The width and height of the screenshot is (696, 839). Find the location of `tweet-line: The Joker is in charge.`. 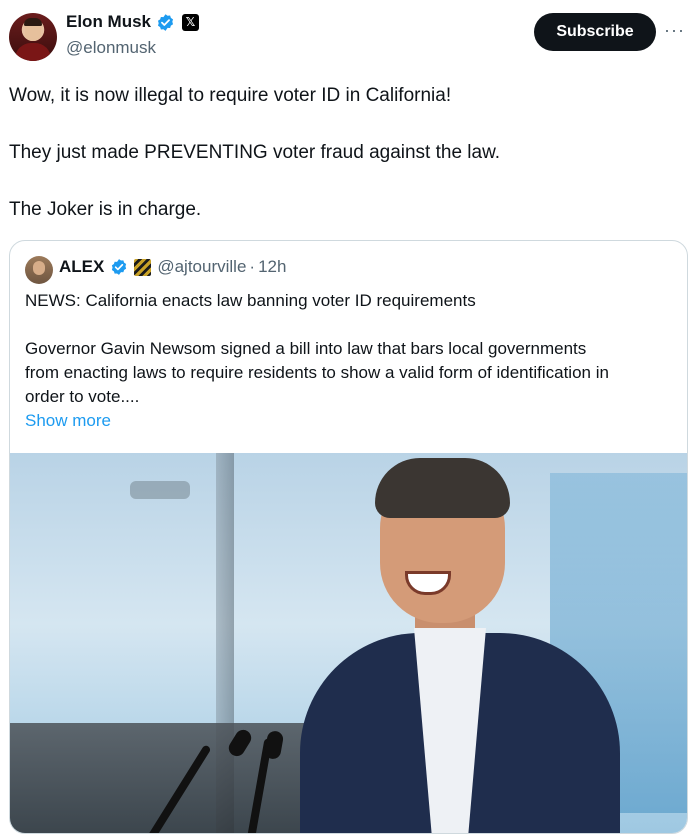

tweet-line: The Joker is in charge. is located at coordinates (105, 209).